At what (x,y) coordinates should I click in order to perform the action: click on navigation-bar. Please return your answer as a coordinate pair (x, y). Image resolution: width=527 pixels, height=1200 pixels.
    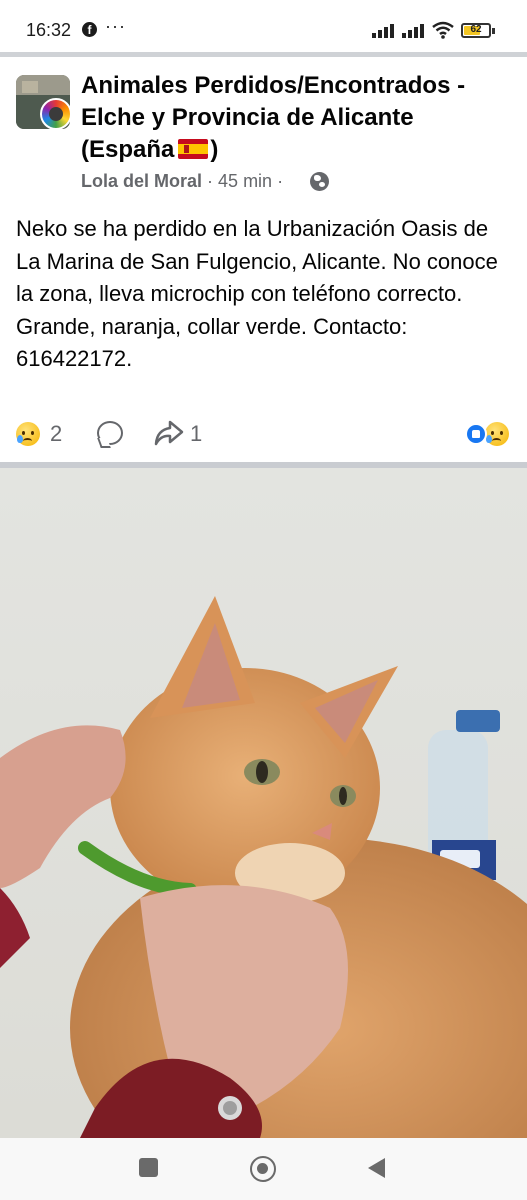
    Looking at the image, I should click on (263, 1169).